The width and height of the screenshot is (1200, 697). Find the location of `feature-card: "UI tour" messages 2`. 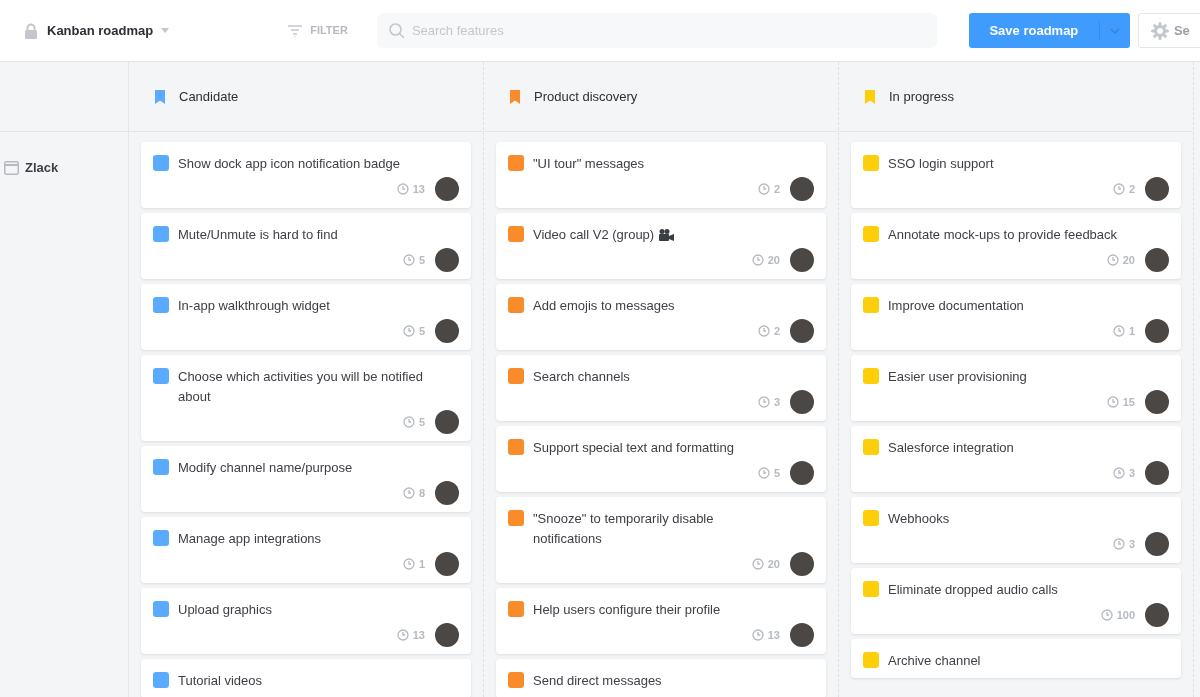

feature-card: "UI tour" messages 2 is located at coordinates (661, 175).